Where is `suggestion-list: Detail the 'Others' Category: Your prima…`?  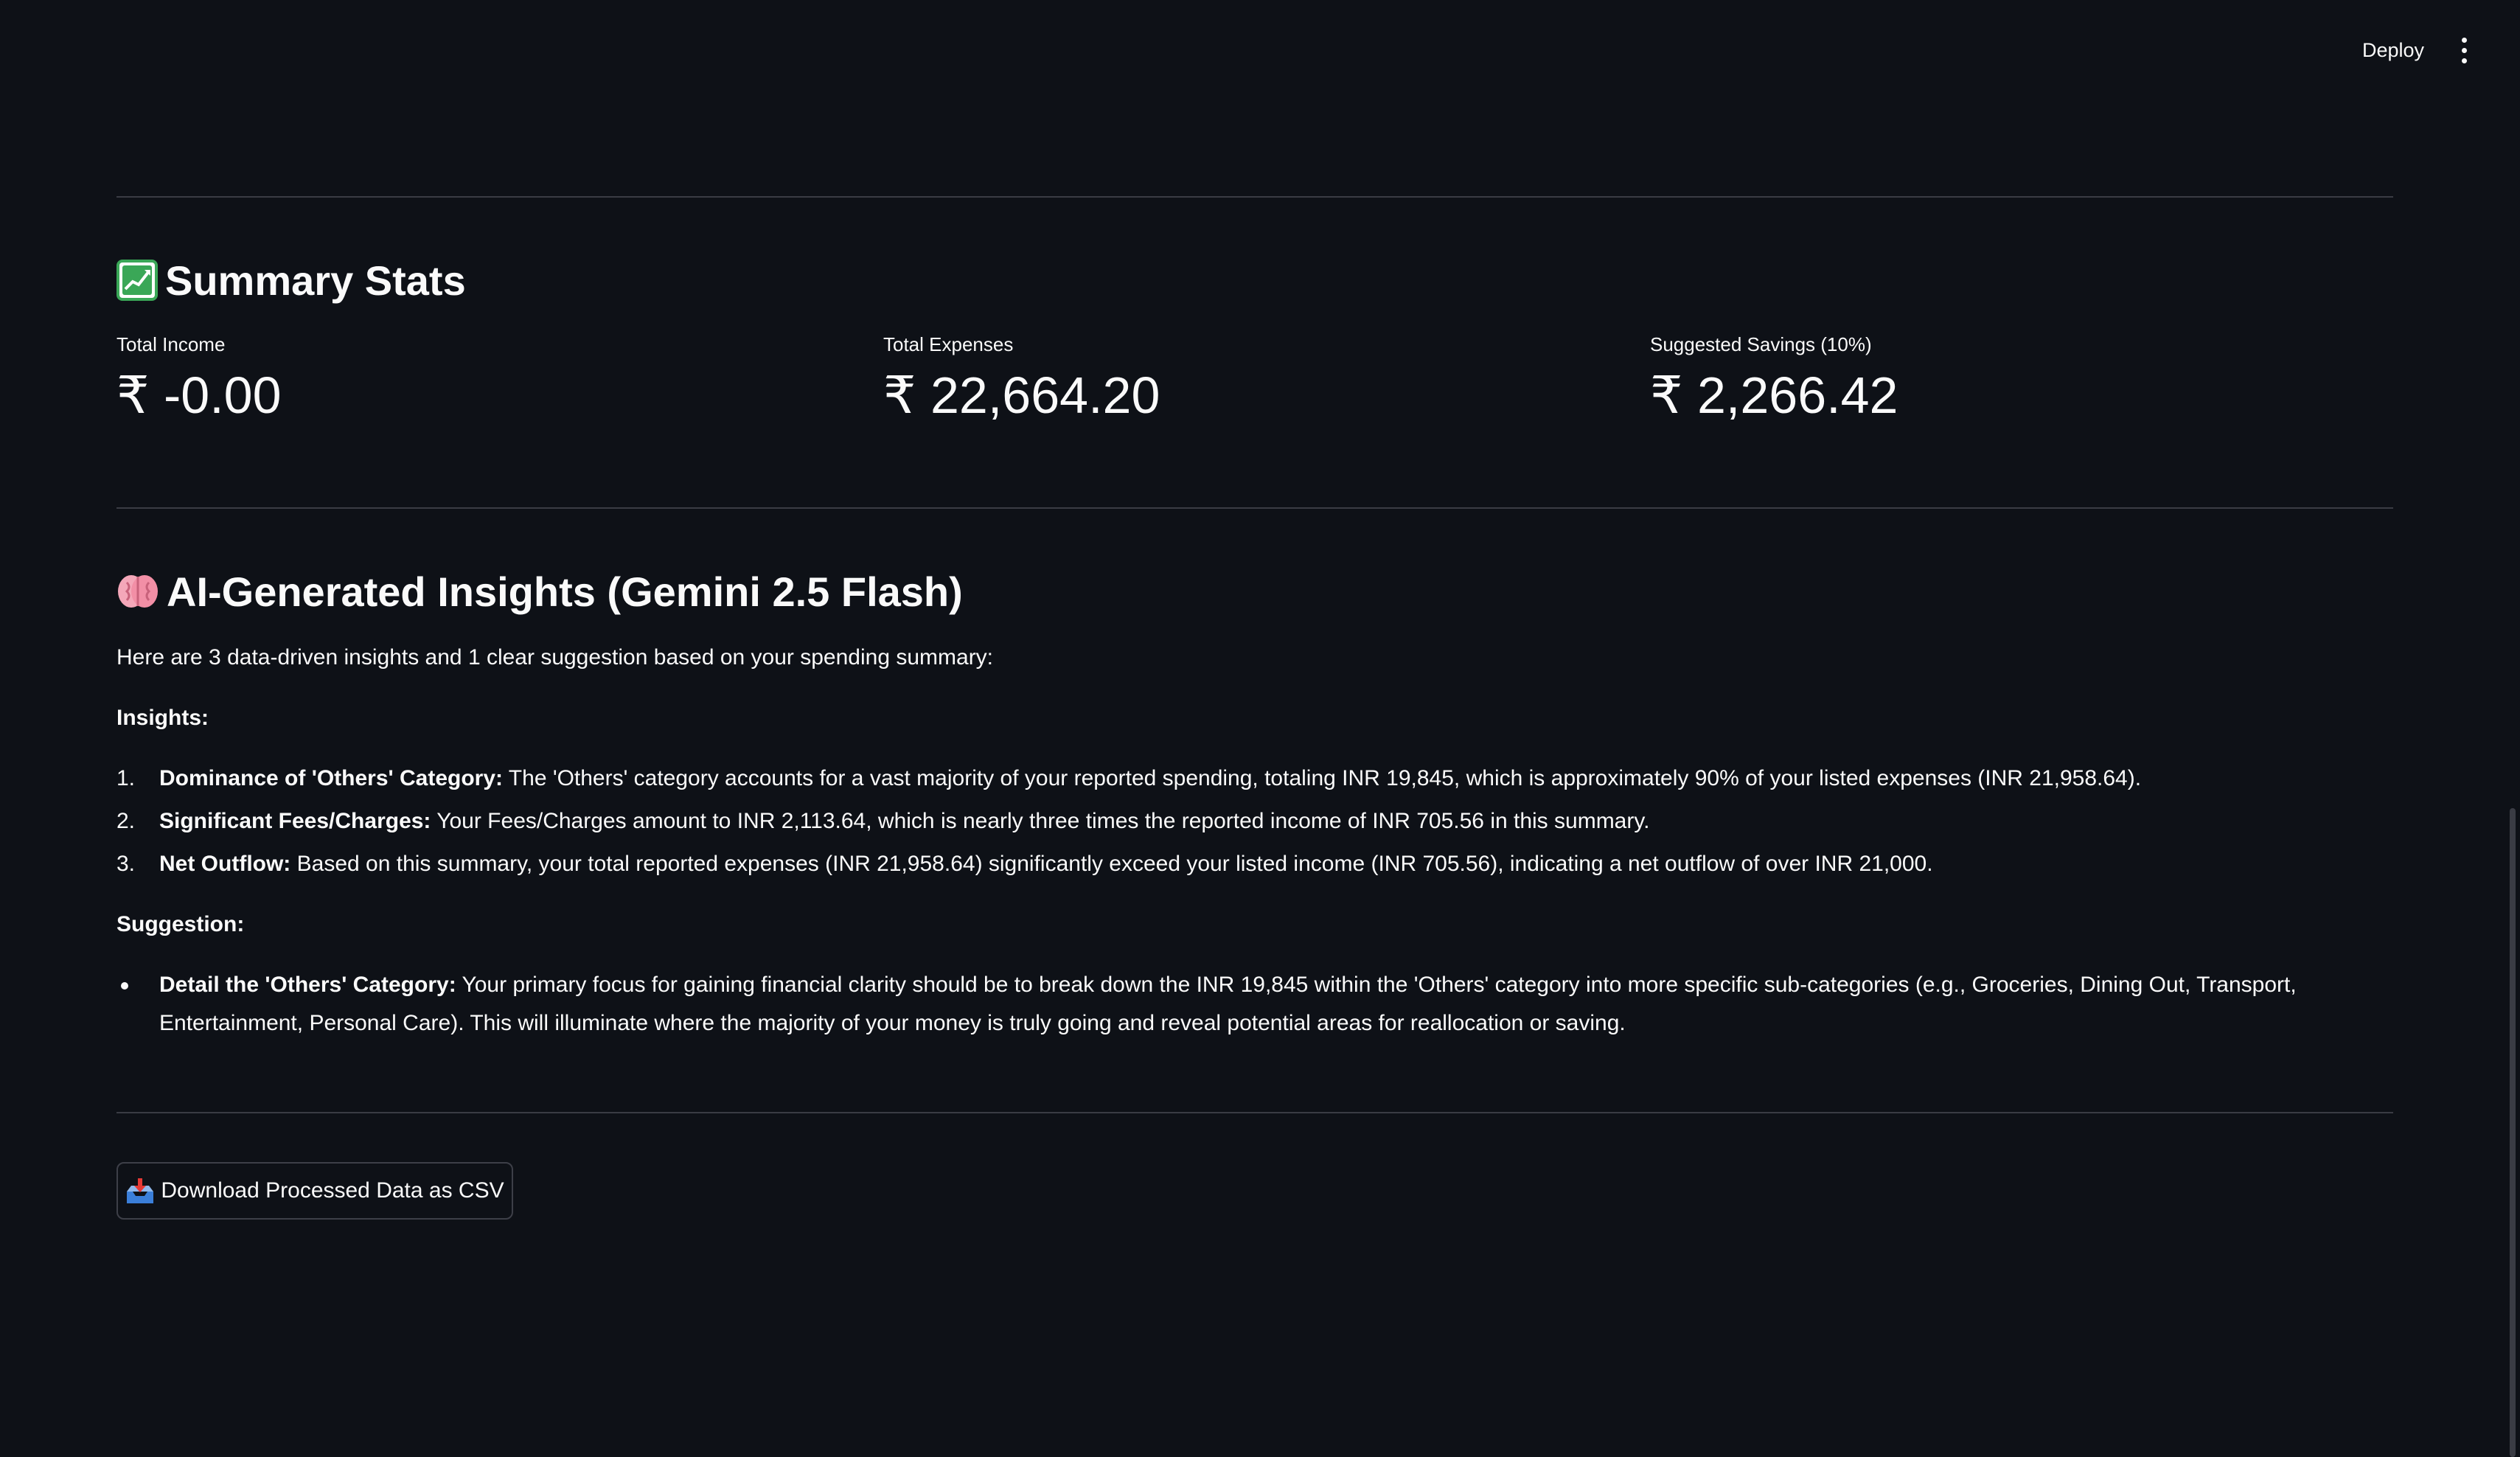 suggestion-list: Detail the 'Others' Category: Your prima… is located at coordinates (1254, 1005).